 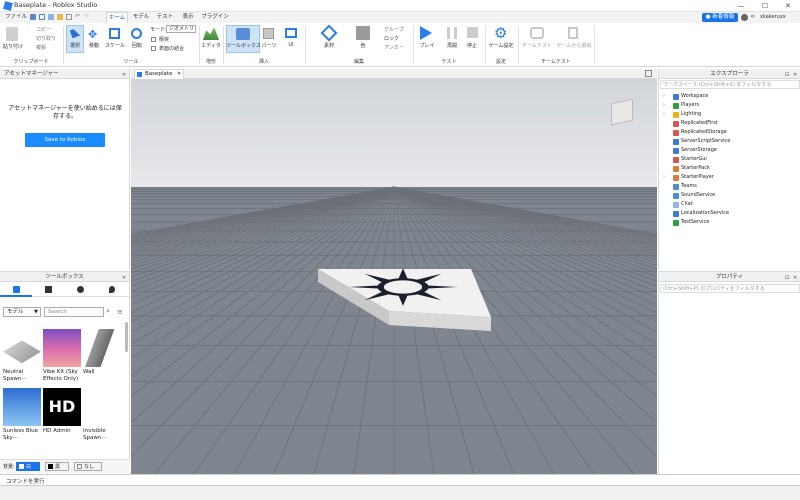 I want to click on paste-icon, so click(x=12, y=34).